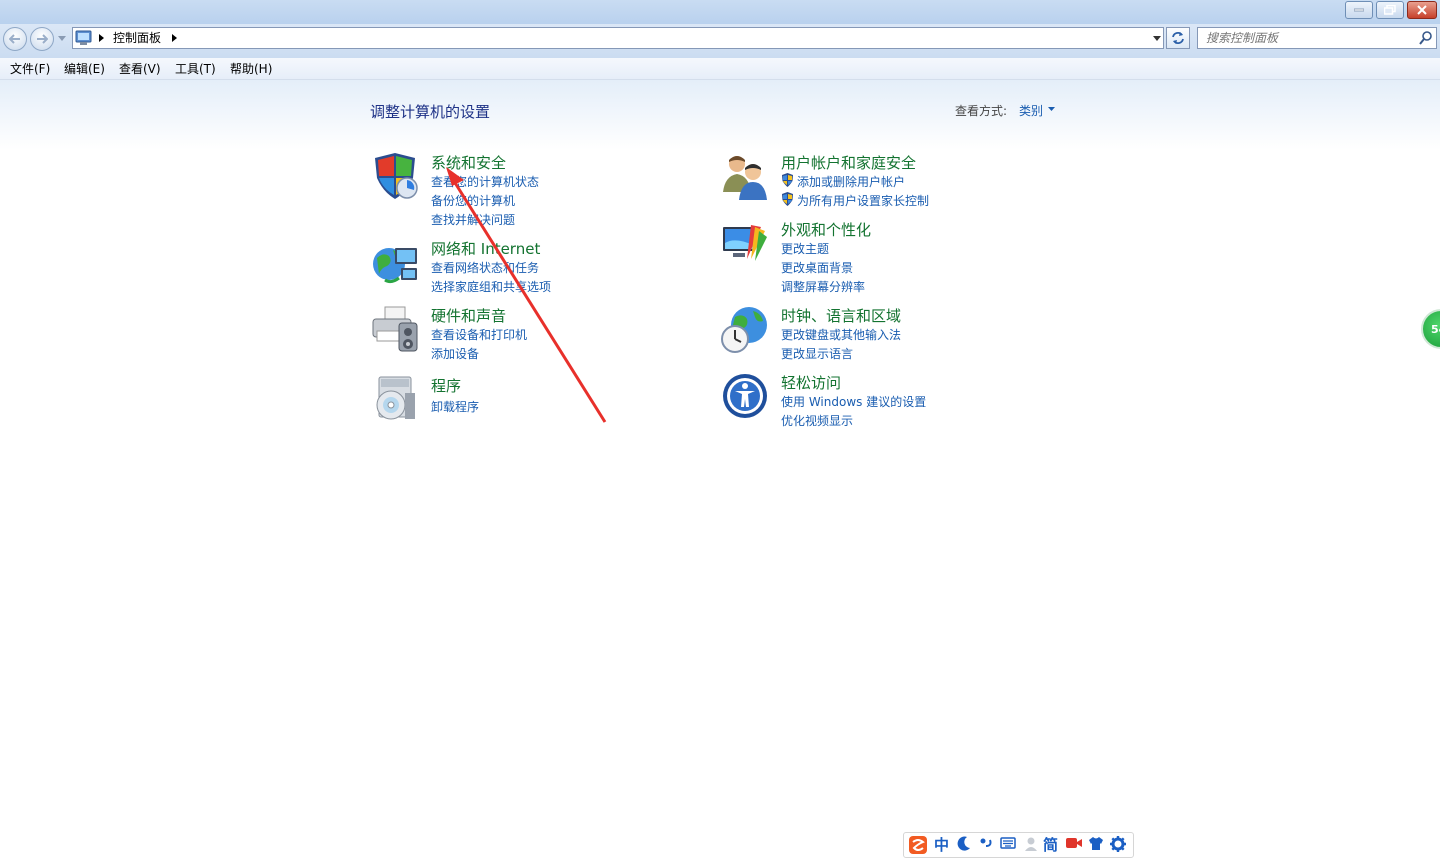 This screenshot has width=1440, height=861. I want to click on category-title: 系统和安全, so click(468, 162).